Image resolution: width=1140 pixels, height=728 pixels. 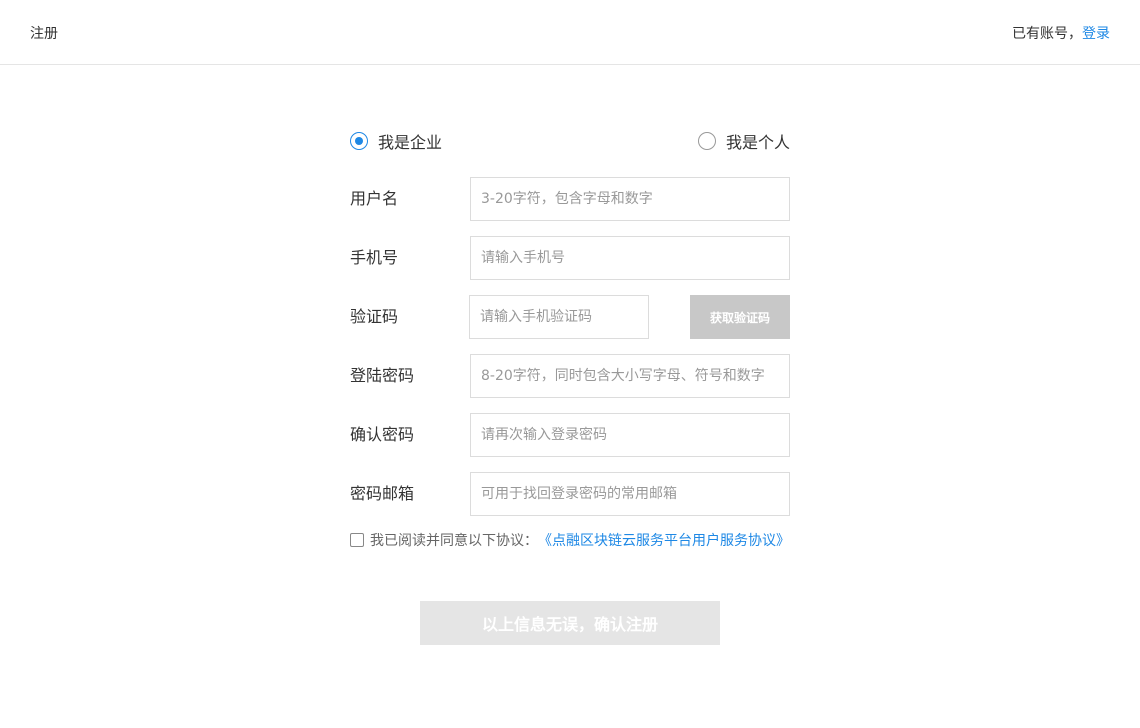 I want to click on agreement-text: 我已阅读并同意以下协议：, so click(x=454, y=541).